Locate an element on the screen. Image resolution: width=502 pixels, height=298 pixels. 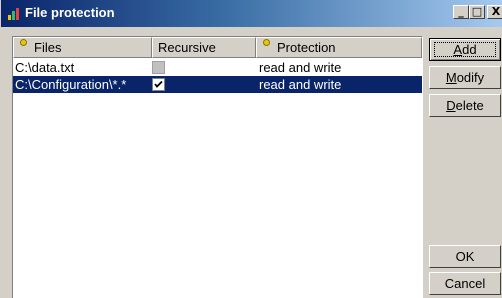
close-icon: X is located at coordinates (496, 11).